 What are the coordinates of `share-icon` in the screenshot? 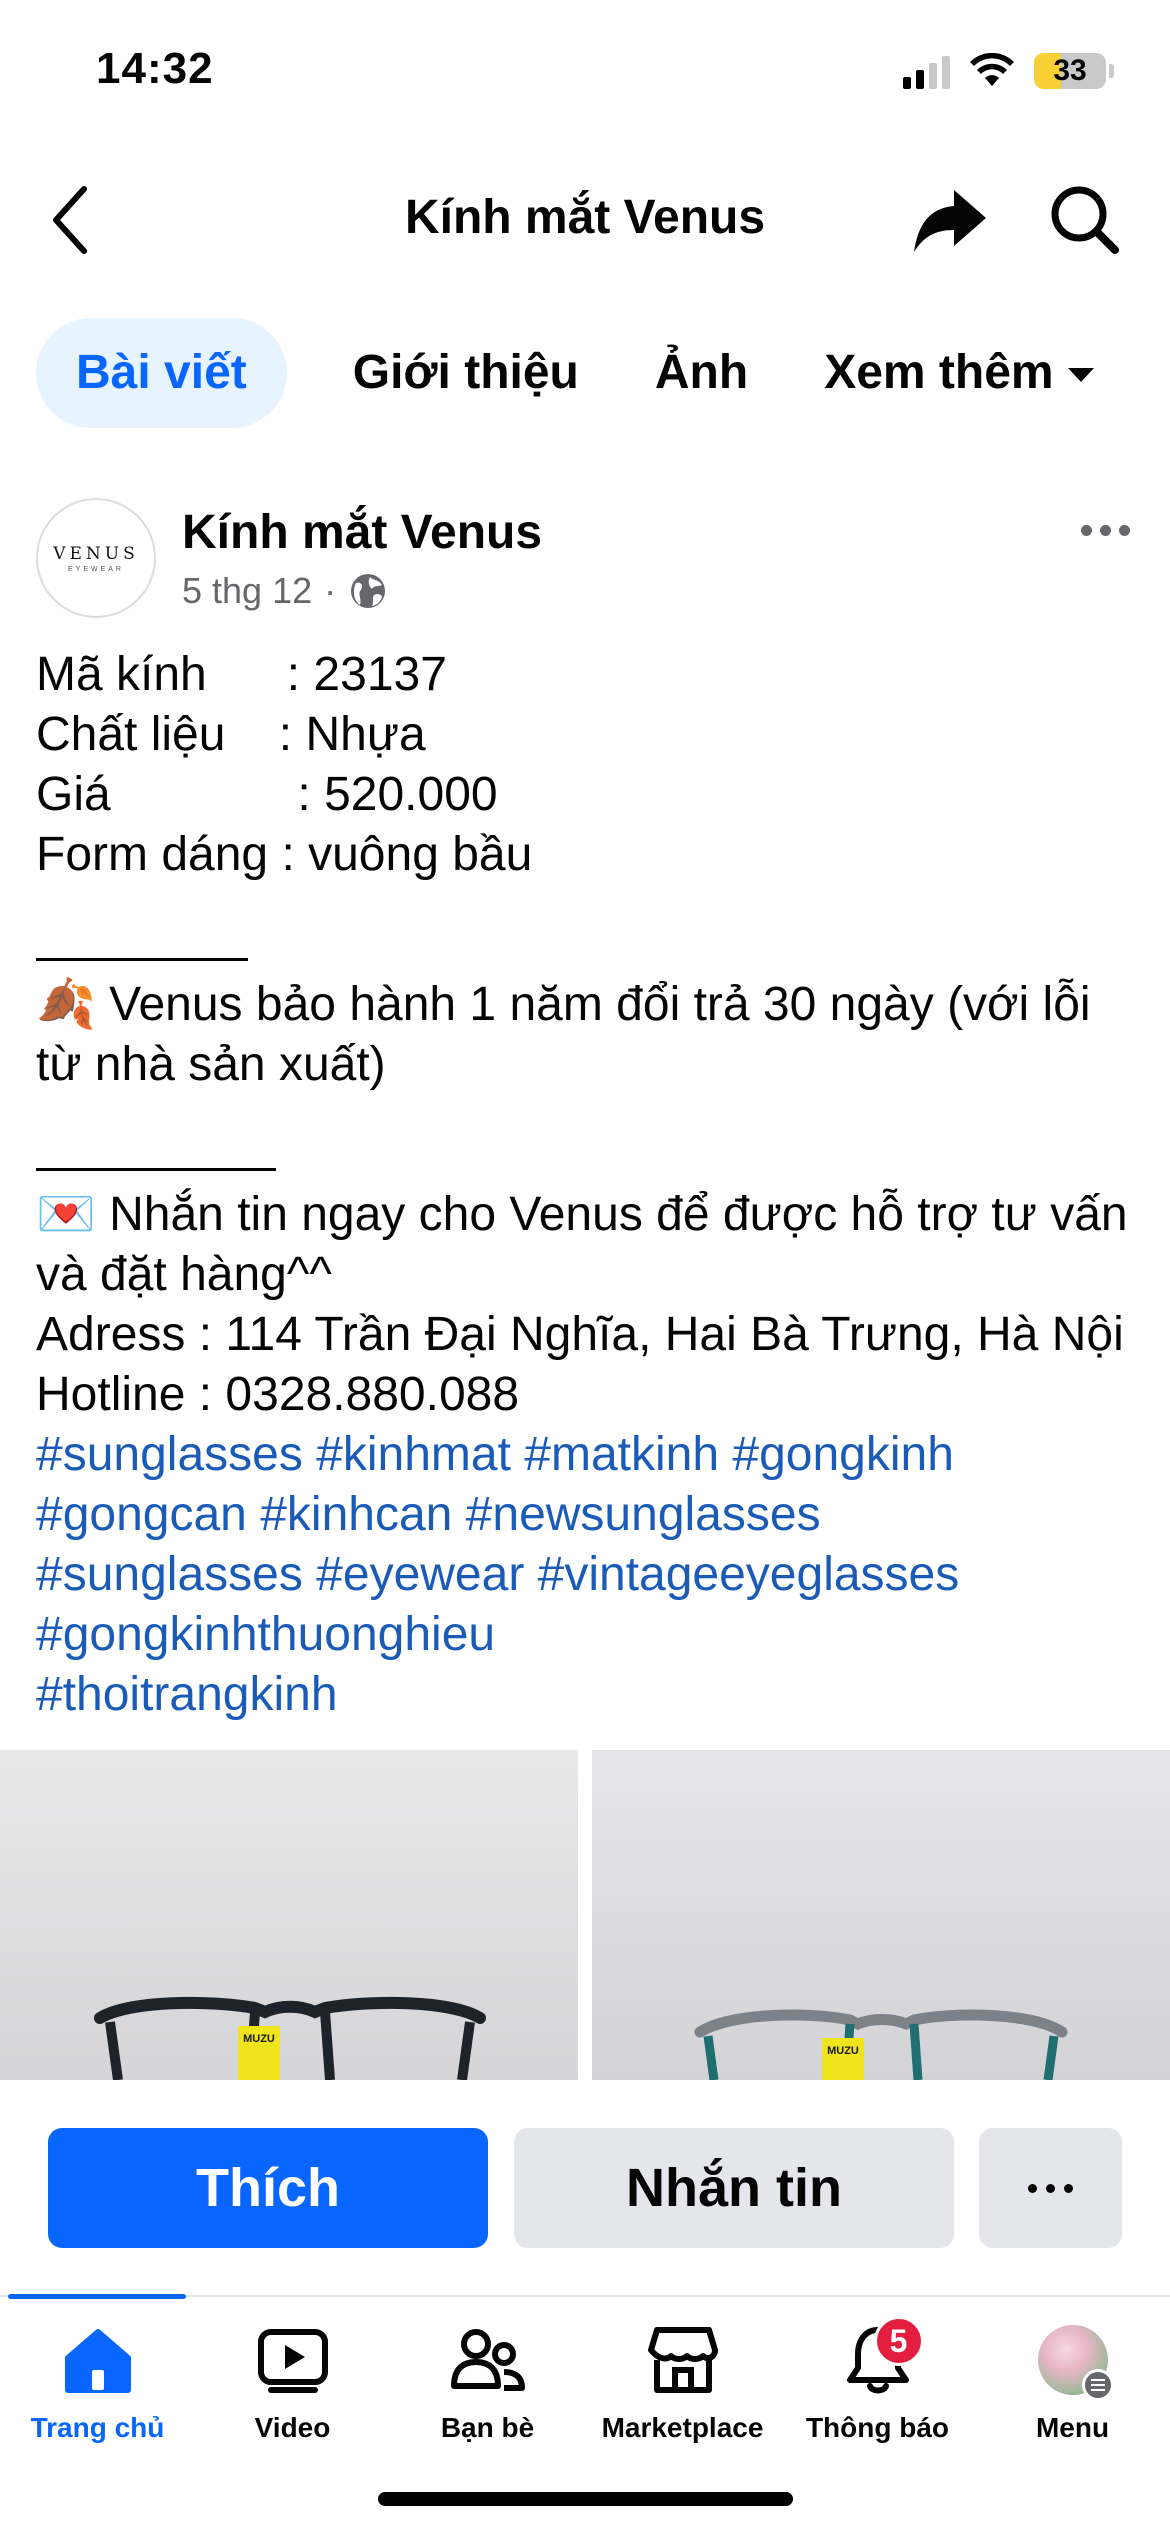 It's located at (950, 221).